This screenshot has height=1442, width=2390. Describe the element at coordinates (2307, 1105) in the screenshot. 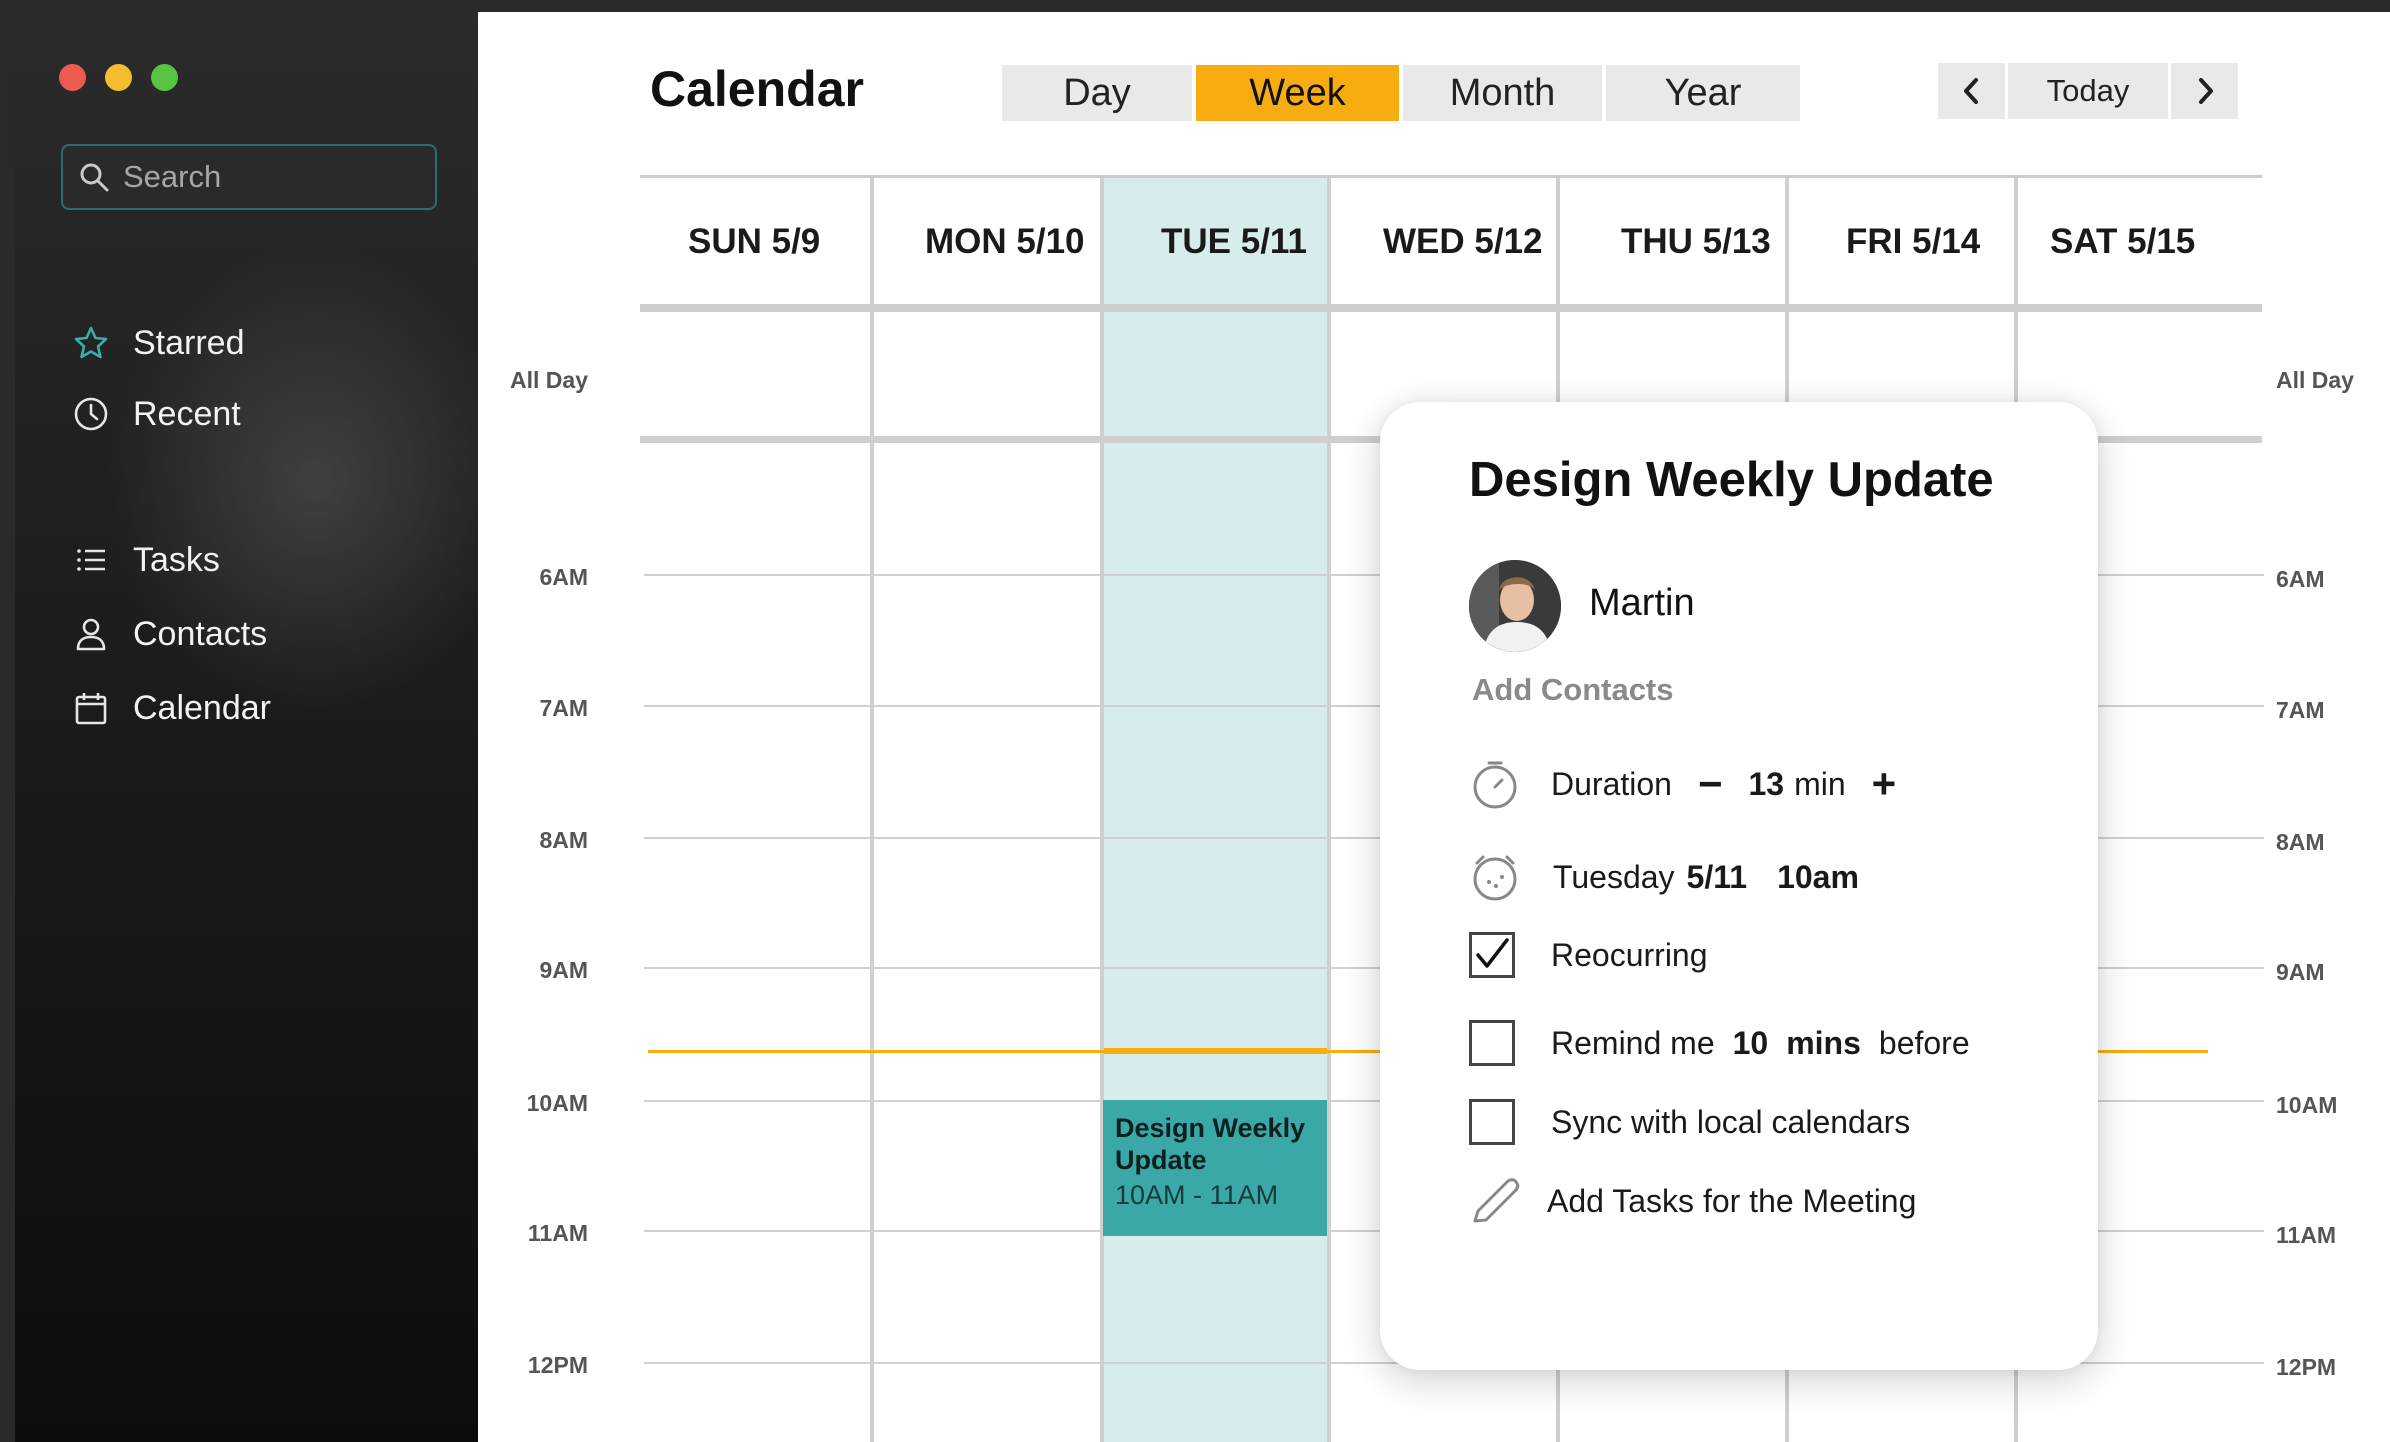

I see `hour-label-right: 10AM` at that location.